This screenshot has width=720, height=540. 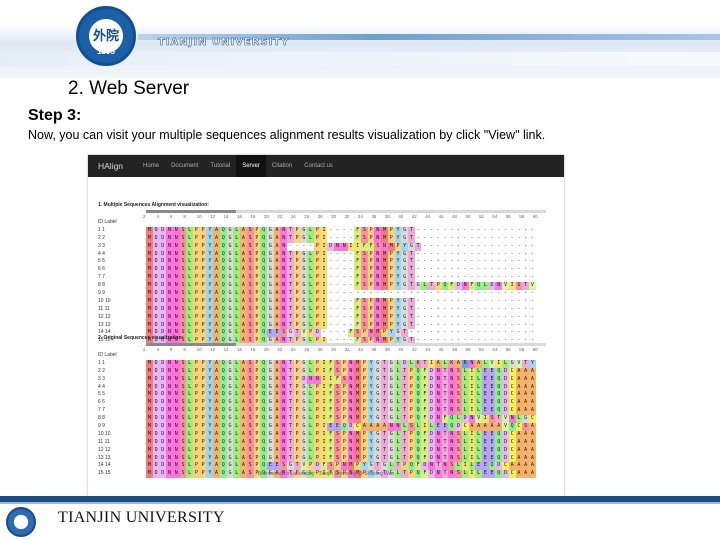 What do you see at coordinates (191, 344) in the screenshot?
I see `original-scrollbar-thumb` at bounding box center [191, 344].